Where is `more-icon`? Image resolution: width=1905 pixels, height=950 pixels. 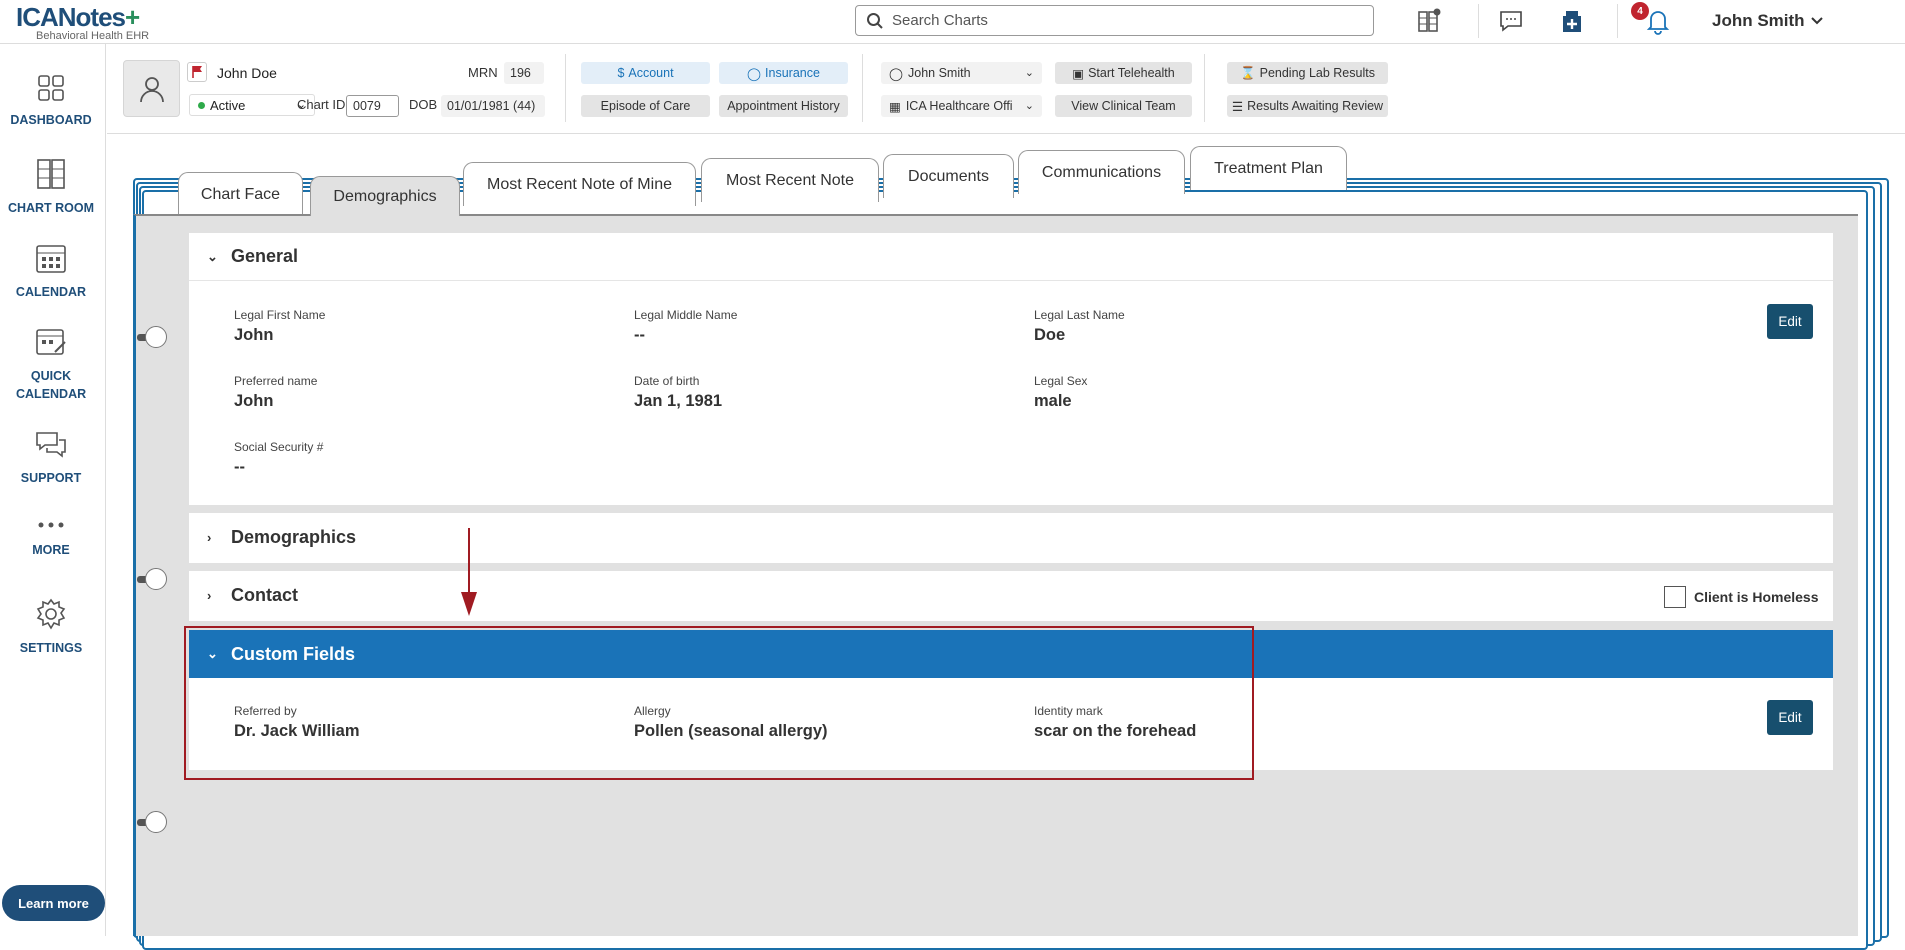
more-icon is located at coordinates (51, 525).